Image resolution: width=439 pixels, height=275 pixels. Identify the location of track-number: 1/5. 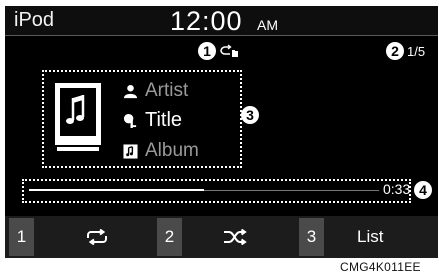
(416, 51).